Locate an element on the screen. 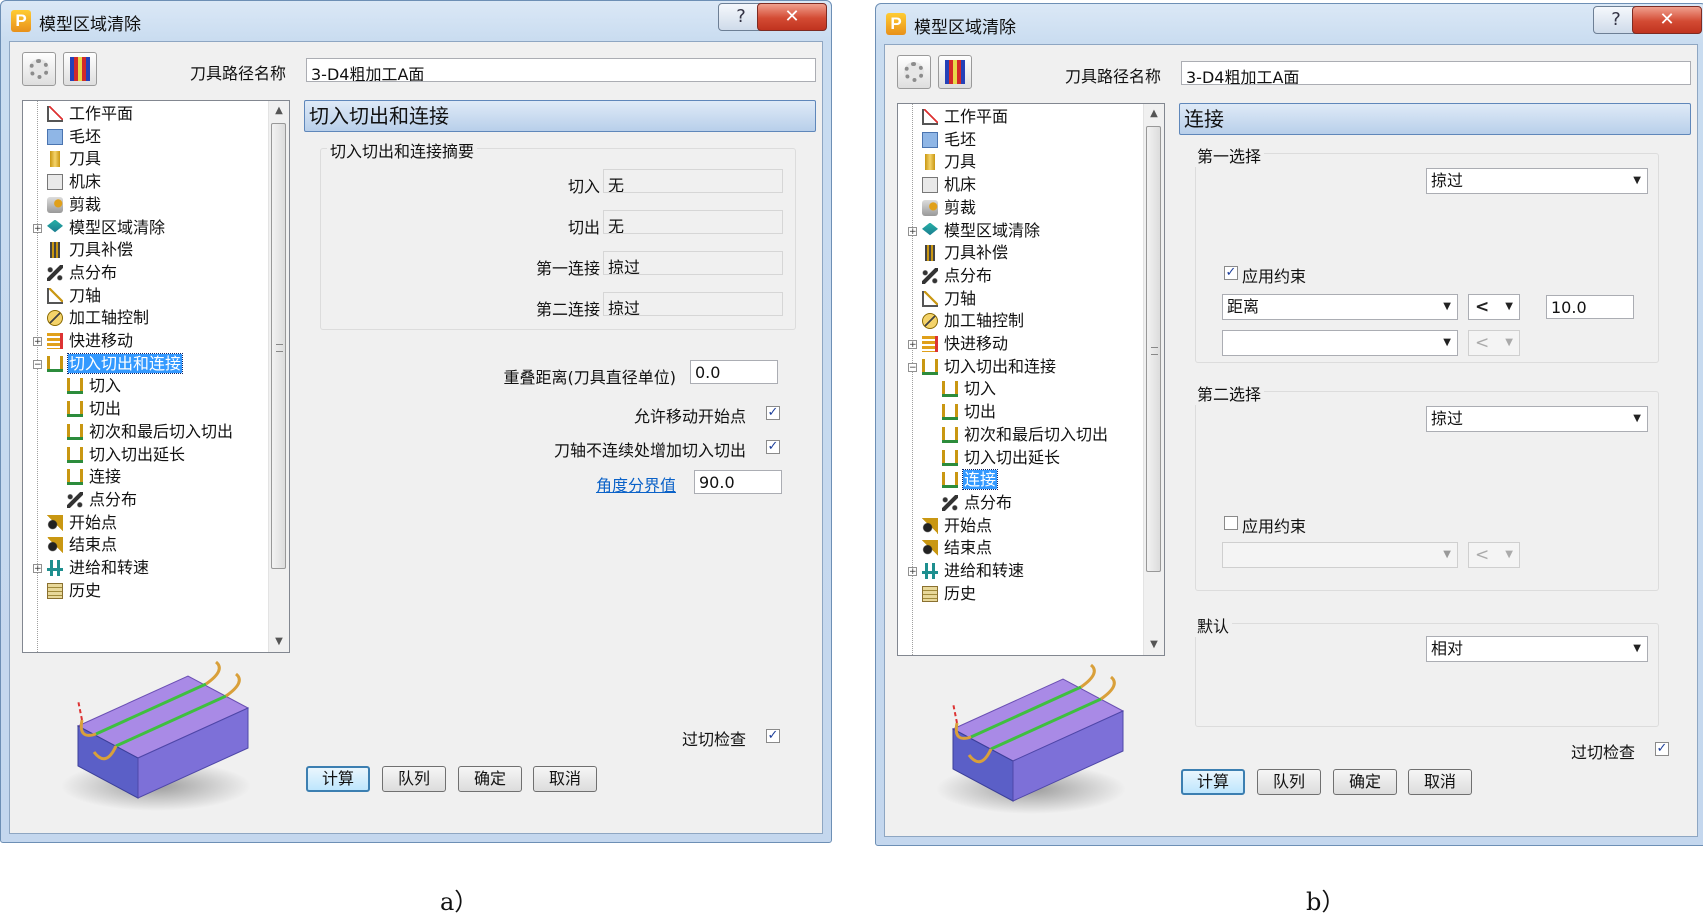 This screenshot has height=917, width=1703. allow-start-move-checkbox: ✓ is located at coordinates (773, 413).